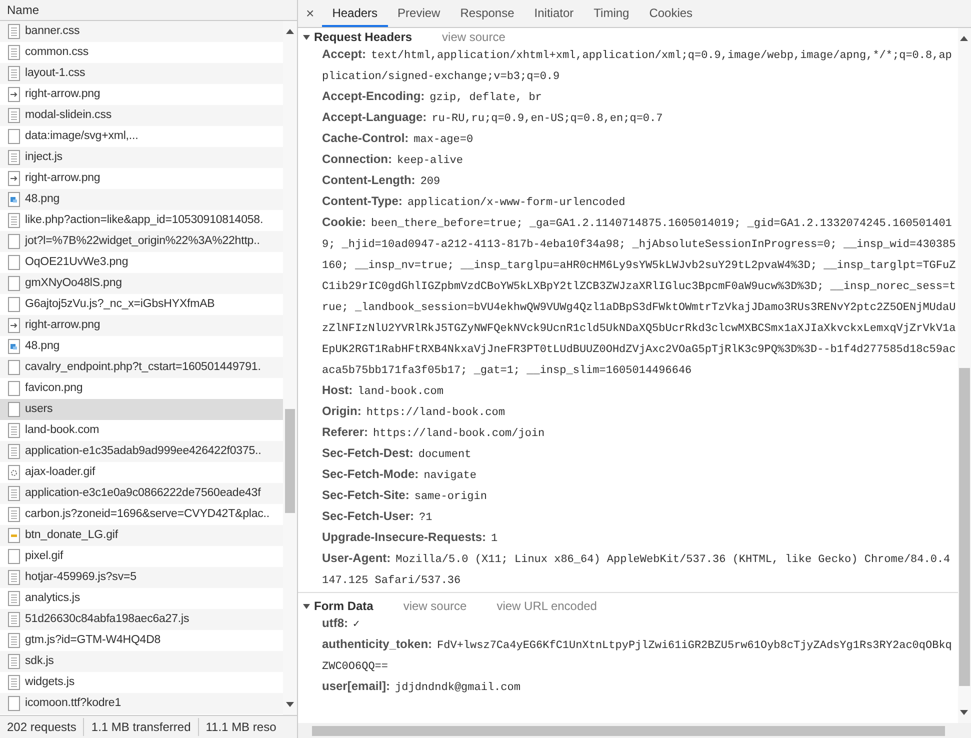 The height and width of the screenshot is (738, 971). I want to click on section-toggle: Form Data, so click(338, 606).